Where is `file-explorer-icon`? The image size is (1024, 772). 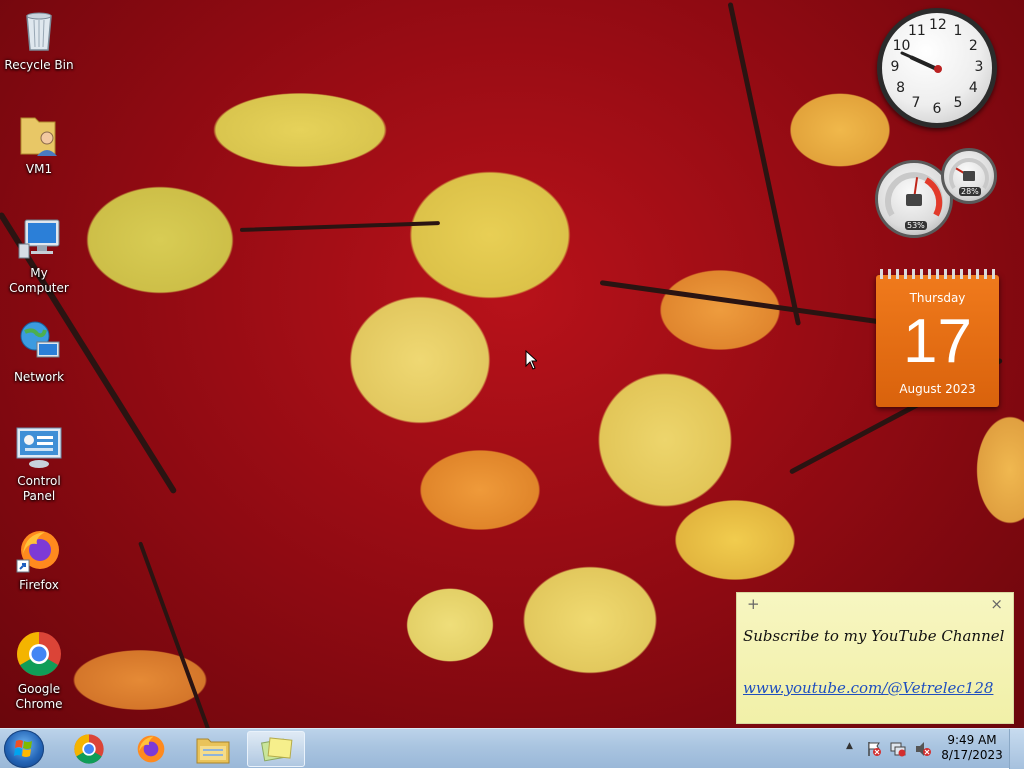 file-explorer-icon is located at coordinates (213, 751).